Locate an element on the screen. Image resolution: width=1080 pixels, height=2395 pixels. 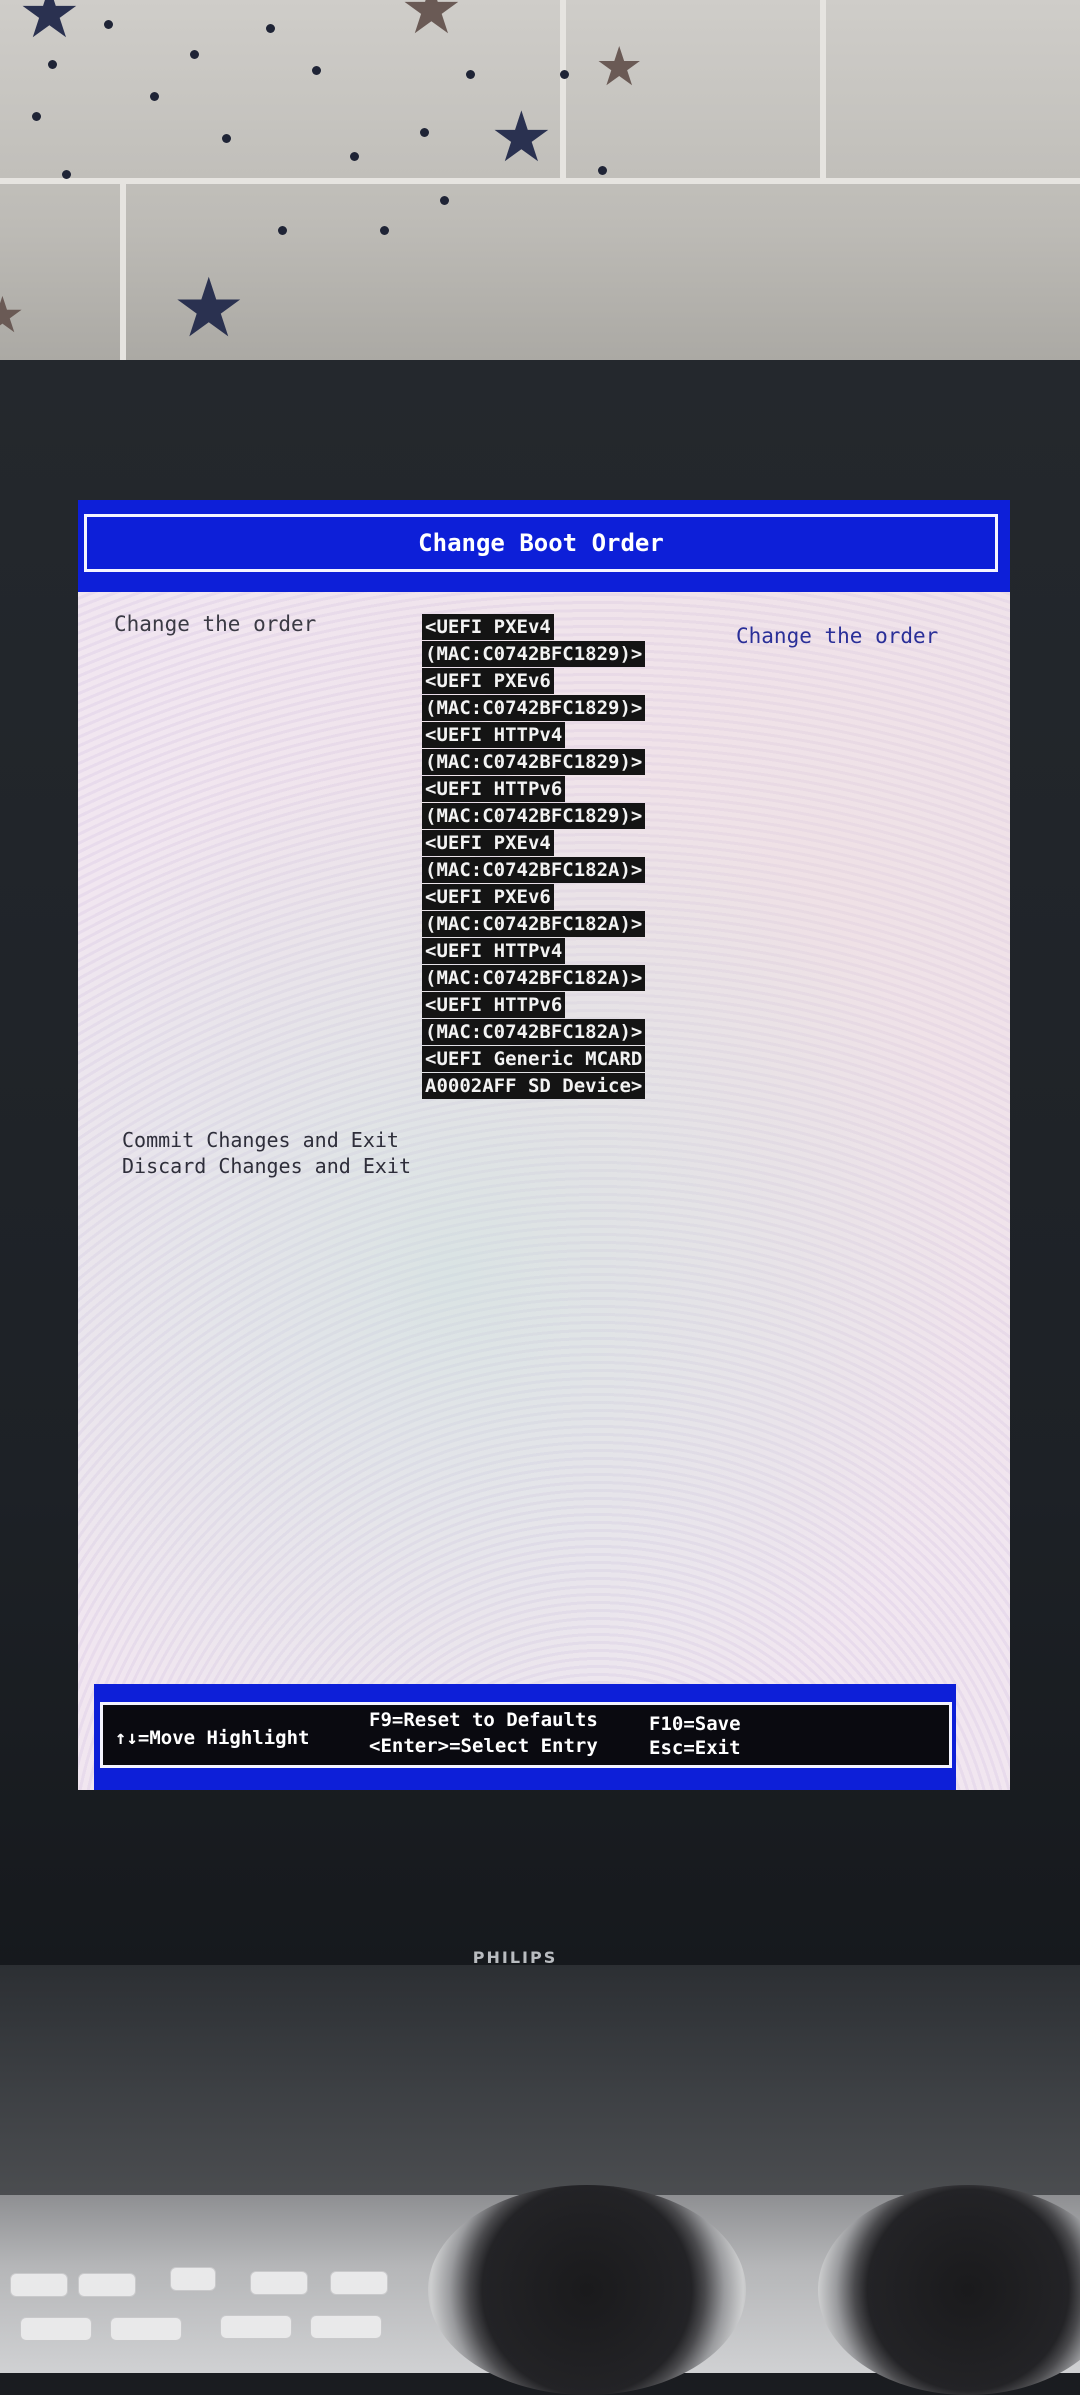
commit-changes-option: Commit Changes and Exit is located at coordinates (260, 1140).